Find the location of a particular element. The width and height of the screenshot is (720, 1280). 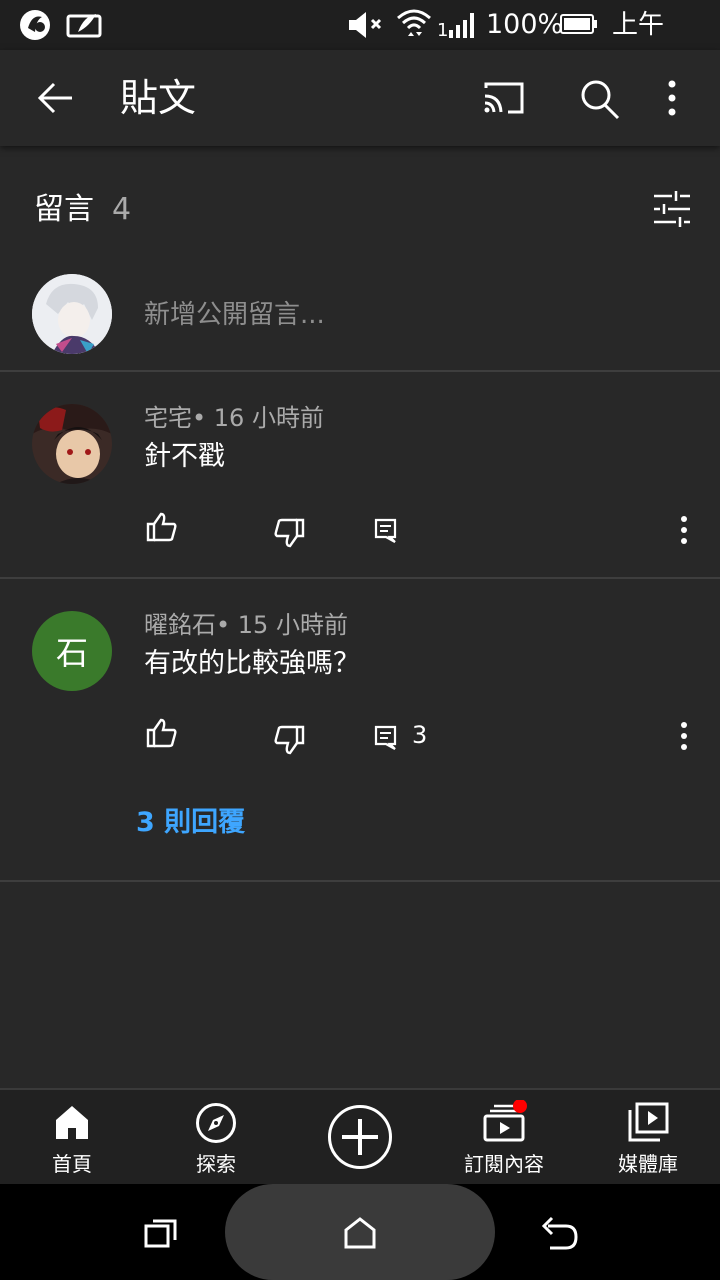

mute-icon is located at coordinates (366, 25).